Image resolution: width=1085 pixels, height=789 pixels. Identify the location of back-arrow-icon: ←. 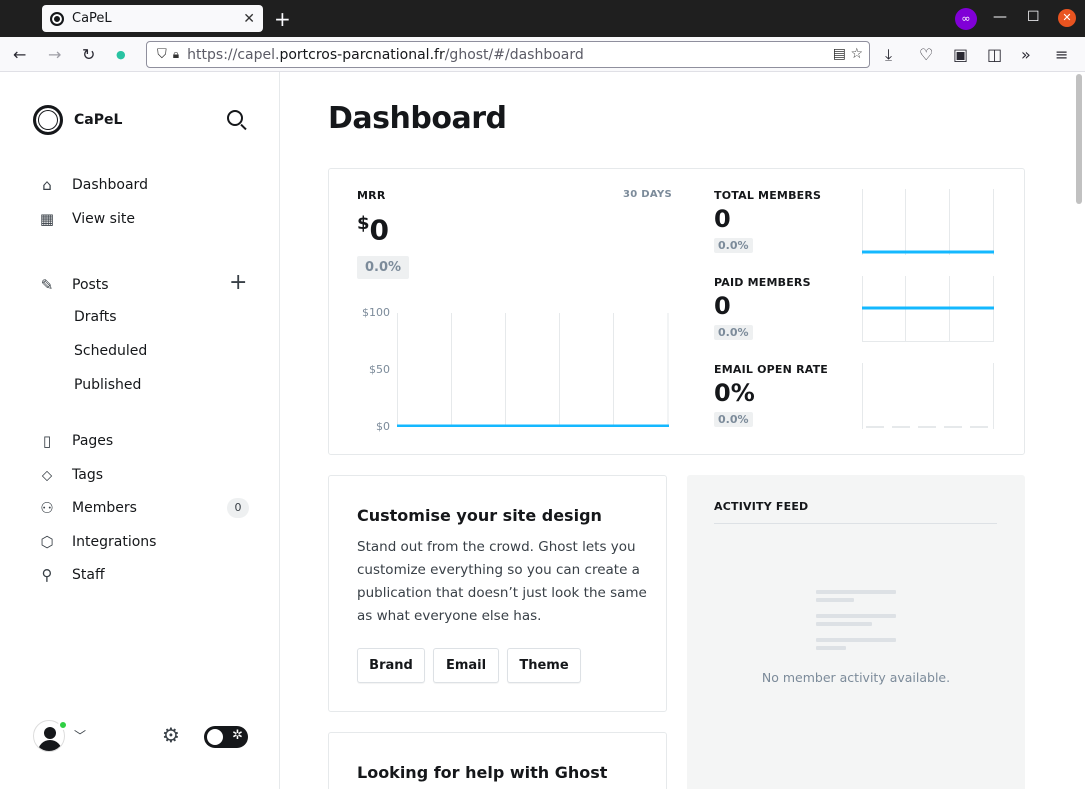
(19, 54).